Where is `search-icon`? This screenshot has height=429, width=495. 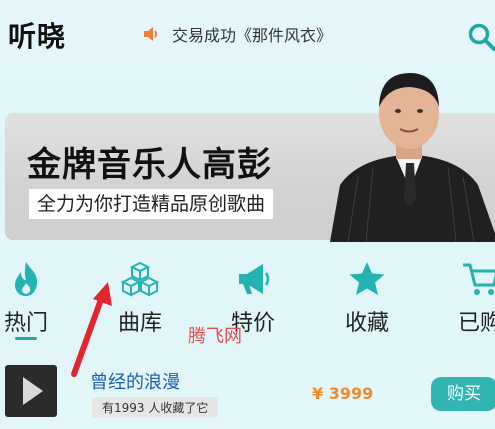
search-icon is located at coordinates (481, 37).